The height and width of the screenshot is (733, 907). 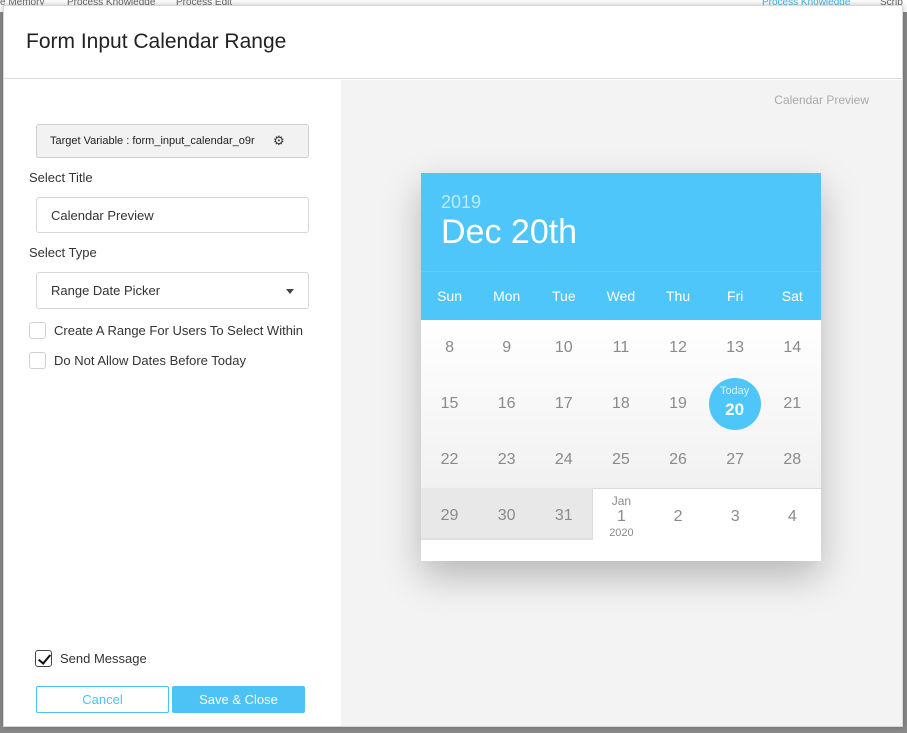 What do you see at coordinates (735, 516) in the screenshot?
I see `calendar-day: 3` at bounding box center [735, 516].